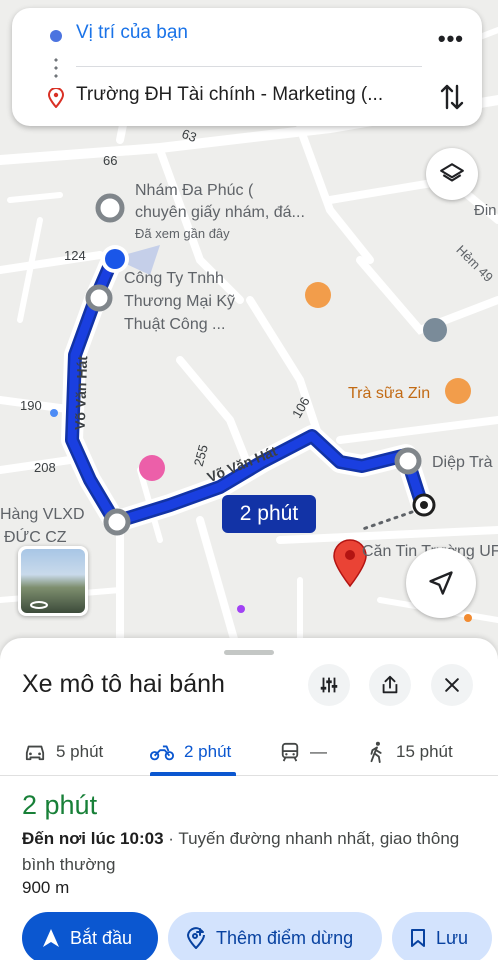 The height and width of the screenshot is (960, 498). I want to click on add-location-icon, so click(195, 938).